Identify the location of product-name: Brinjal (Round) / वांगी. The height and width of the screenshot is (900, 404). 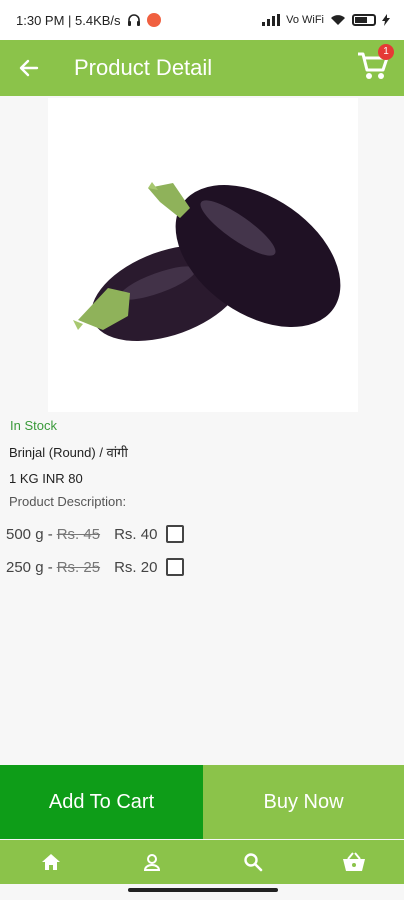
(68, 452).